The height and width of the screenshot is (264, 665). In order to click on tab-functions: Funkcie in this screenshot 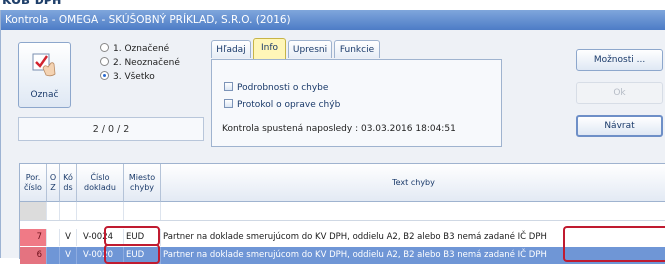, I will do `click(357, 49)`.